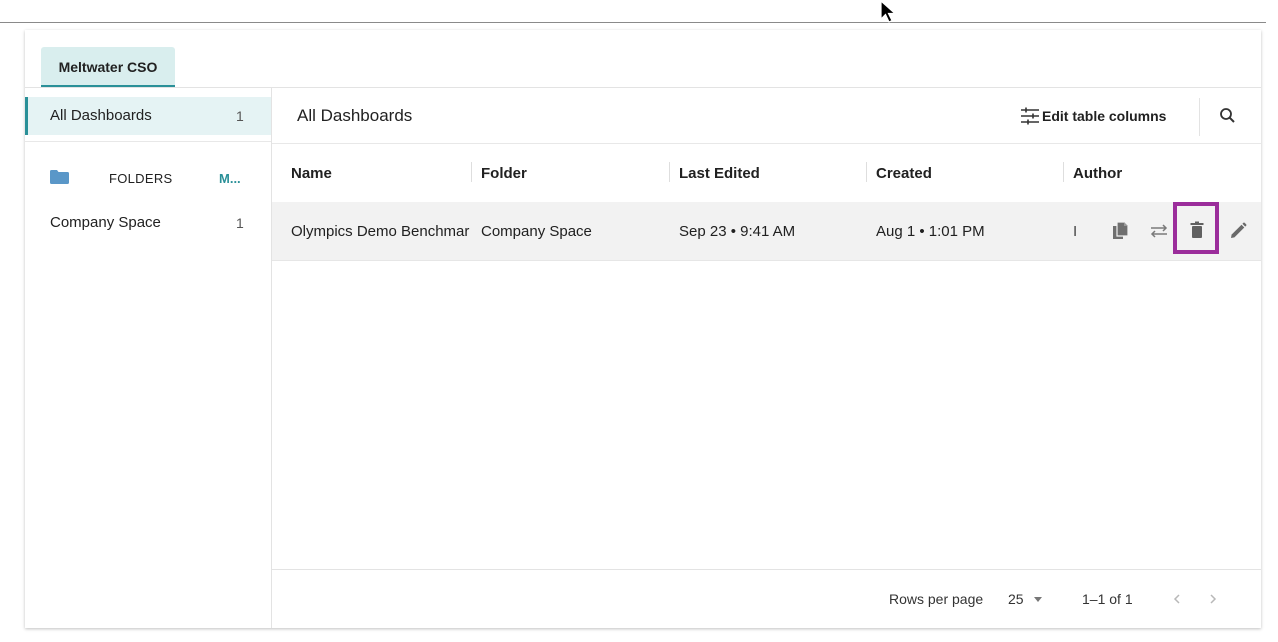 The image size is (1278, 642). What do you see at coordinates (101, 115) in the screenshot?
I see `sidebar-item-label: All Dashboards` at bounding box center [101, 115].